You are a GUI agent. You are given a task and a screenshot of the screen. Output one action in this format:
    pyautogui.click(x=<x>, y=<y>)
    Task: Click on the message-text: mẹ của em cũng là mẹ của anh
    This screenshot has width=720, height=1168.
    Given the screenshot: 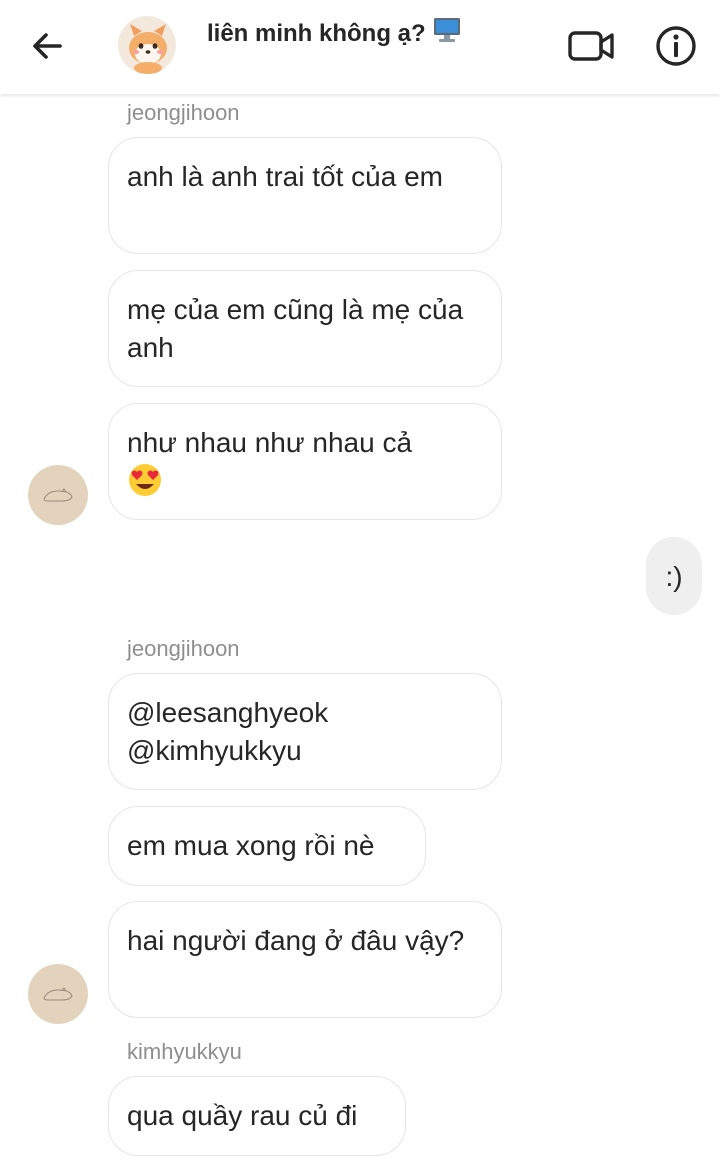 What is the action you would take?
    pyautogui.click(x=295, y=328)
    